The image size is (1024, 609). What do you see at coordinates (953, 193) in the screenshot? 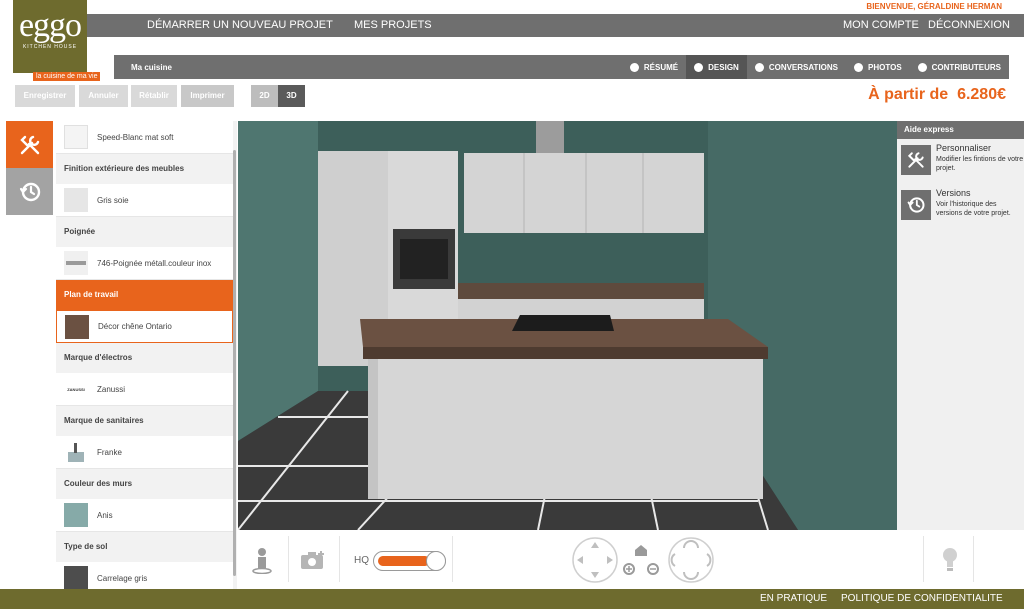
I see `help-item-title: Versions` at bounding box center [953, 193].